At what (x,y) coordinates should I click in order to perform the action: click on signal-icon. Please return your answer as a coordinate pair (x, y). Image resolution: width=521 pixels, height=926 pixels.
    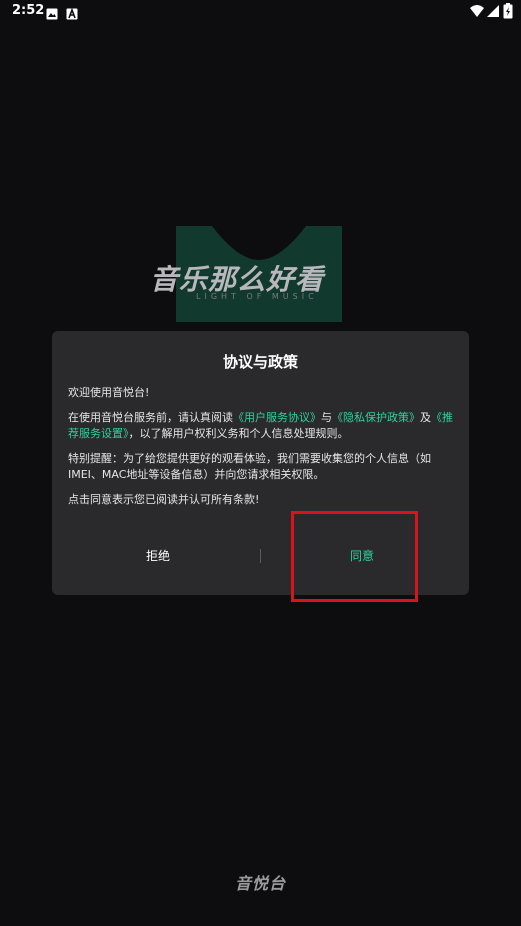
    Looking at the image, I should click on (493, 12).